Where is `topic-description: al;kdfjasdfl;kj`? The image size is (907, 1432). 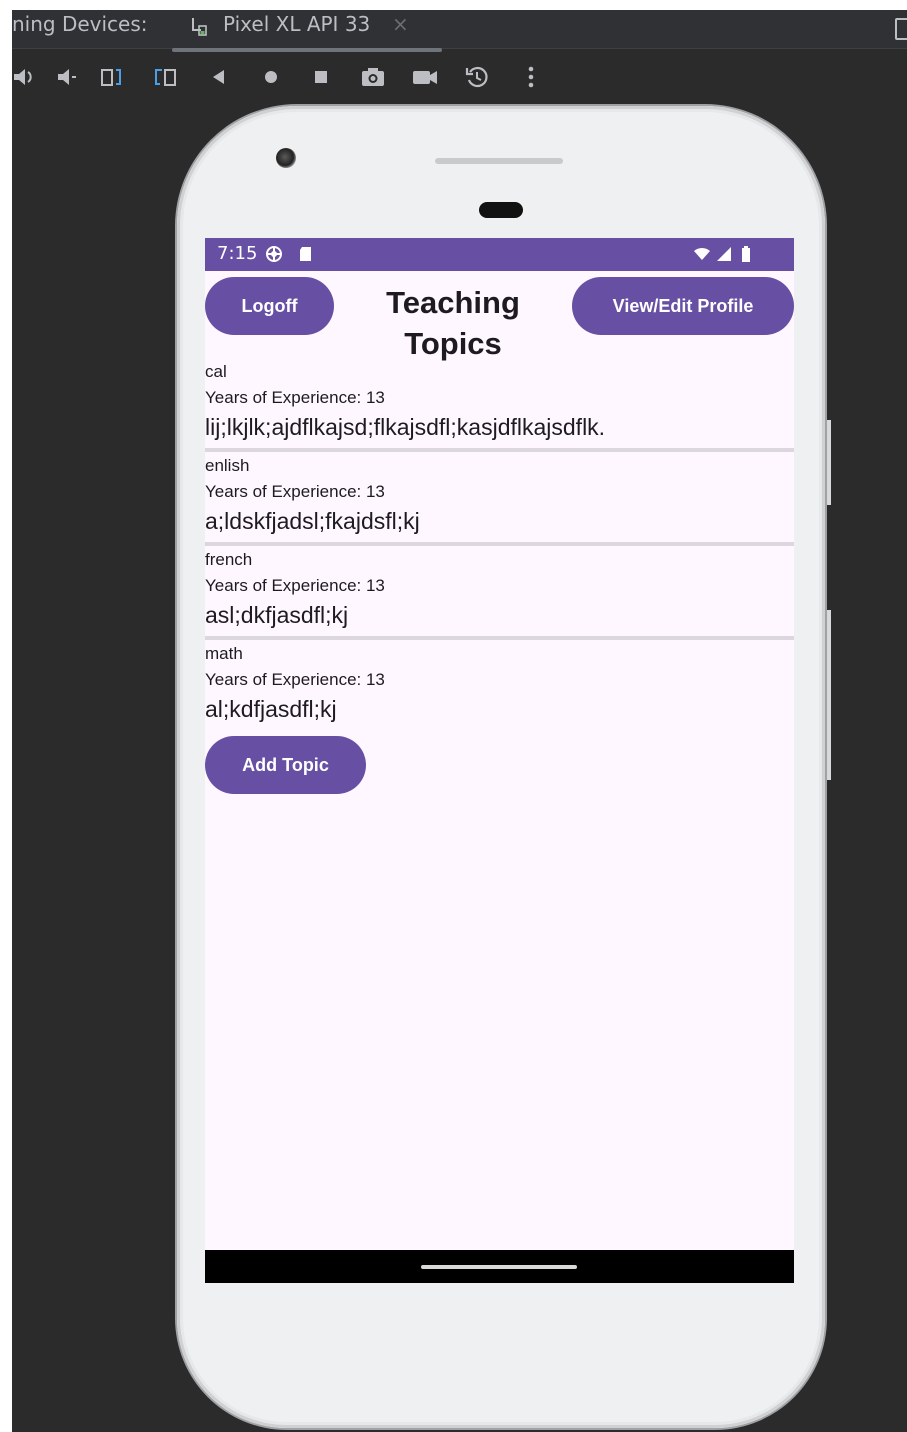 topic-description: al;kdfjasdfl;kj is located at coordinates (271, 709).